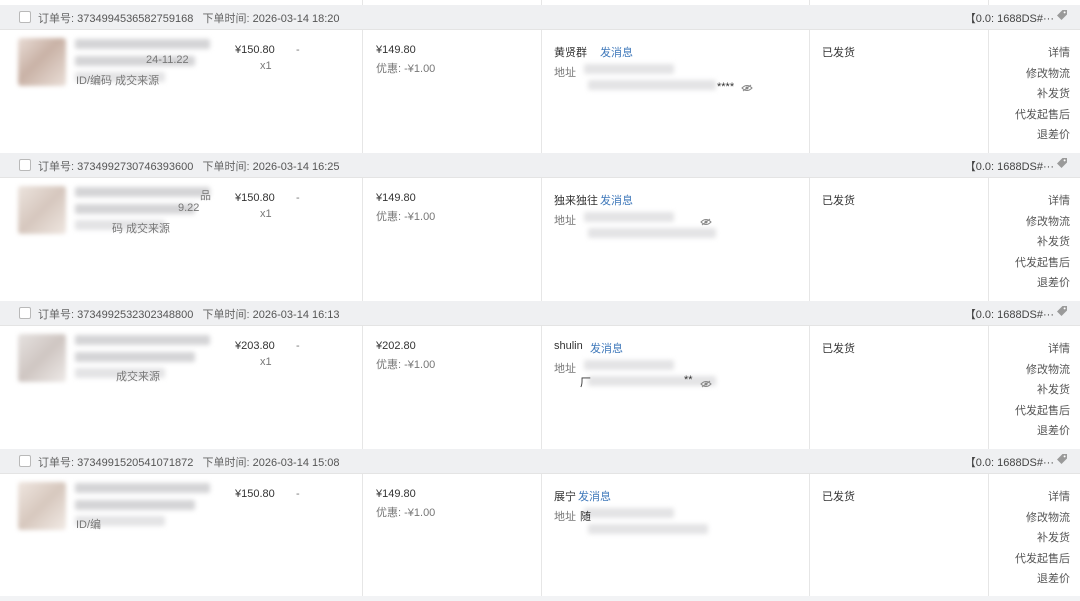 The width and height of the screenshot is (1080, 601). What do you see at coordinates (117, 80) in the screenshot?
I see `product-meta-line: ID/编码 成交来源` at bounding box center [117, 80].